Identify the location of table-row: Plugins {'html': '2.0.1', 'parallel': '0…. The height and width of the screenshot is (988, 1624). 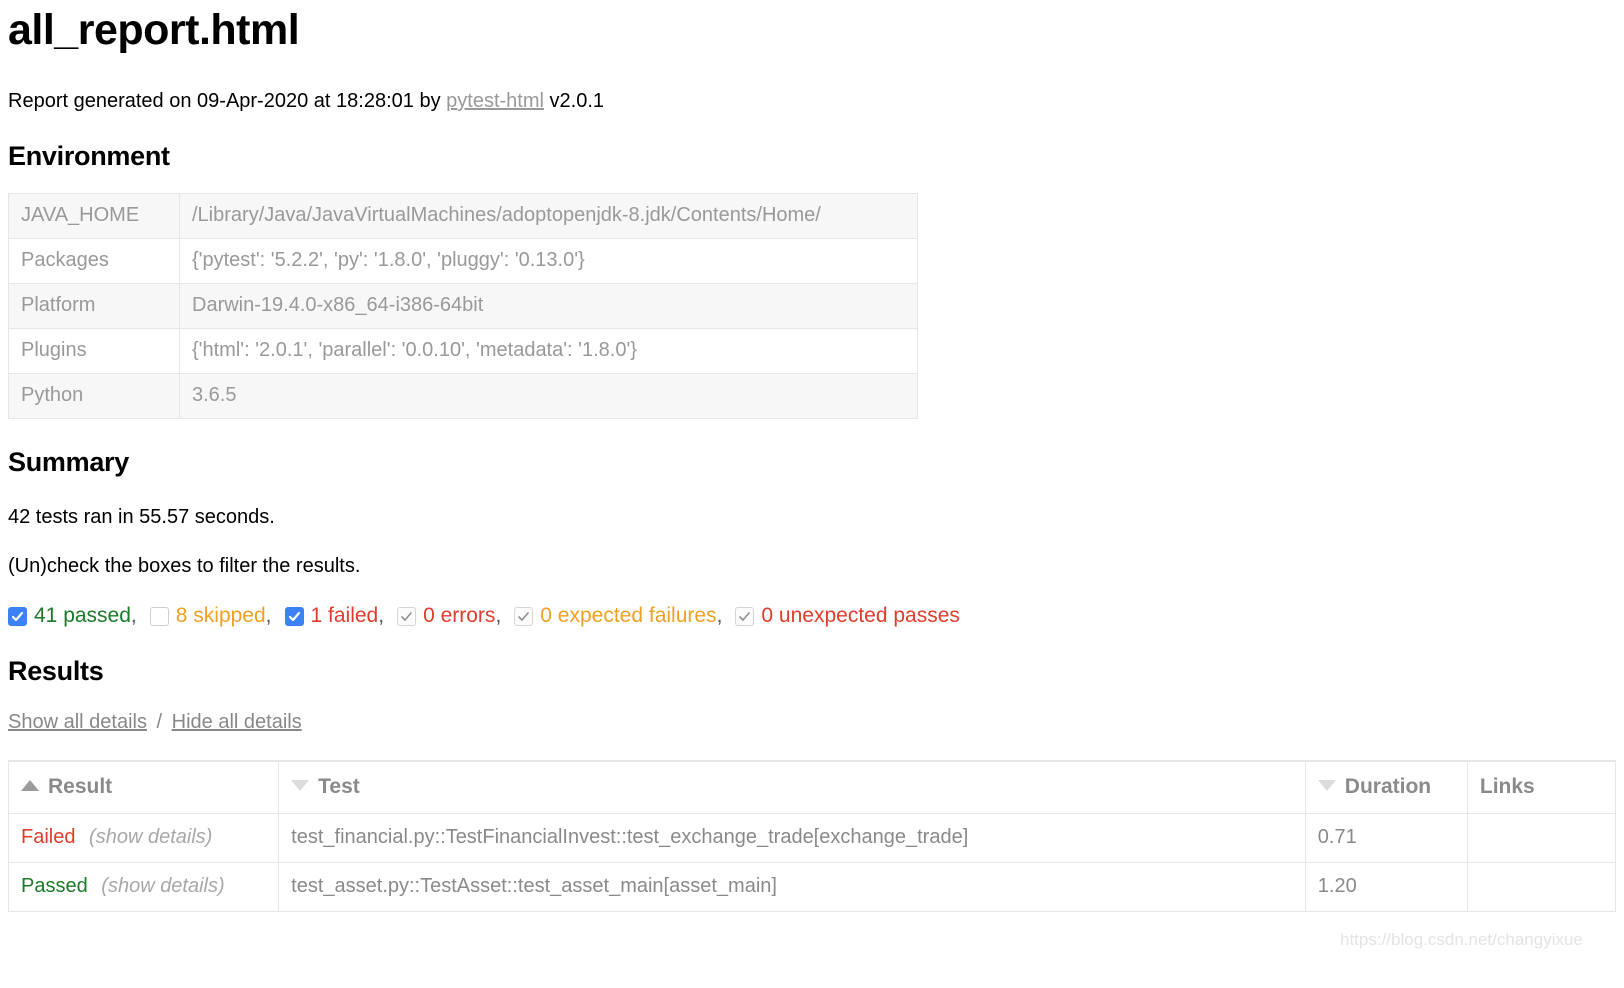
(463, 351).